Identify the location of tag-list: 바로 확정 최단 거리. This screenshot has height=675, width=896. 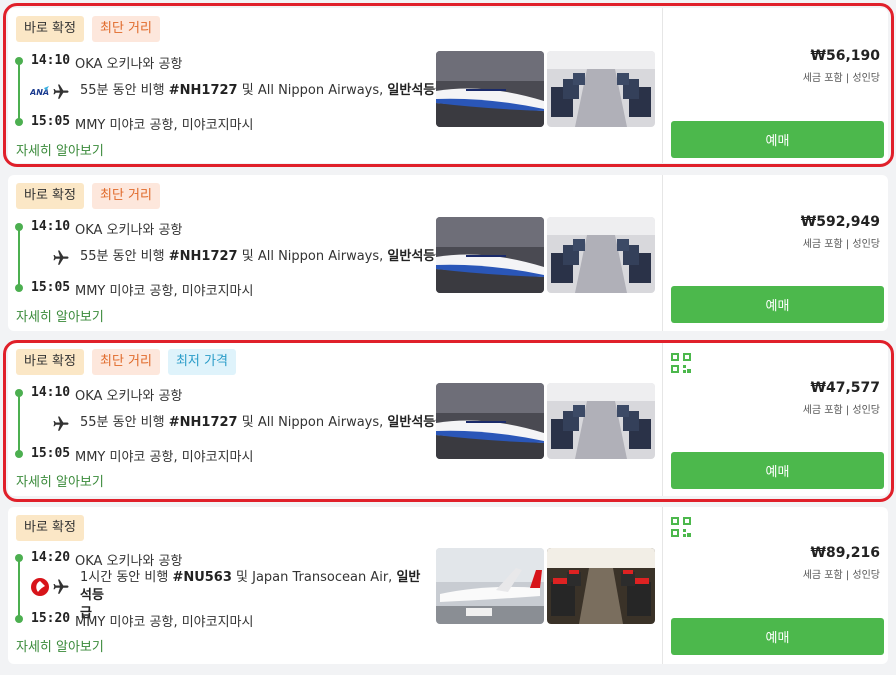
(88, 29).